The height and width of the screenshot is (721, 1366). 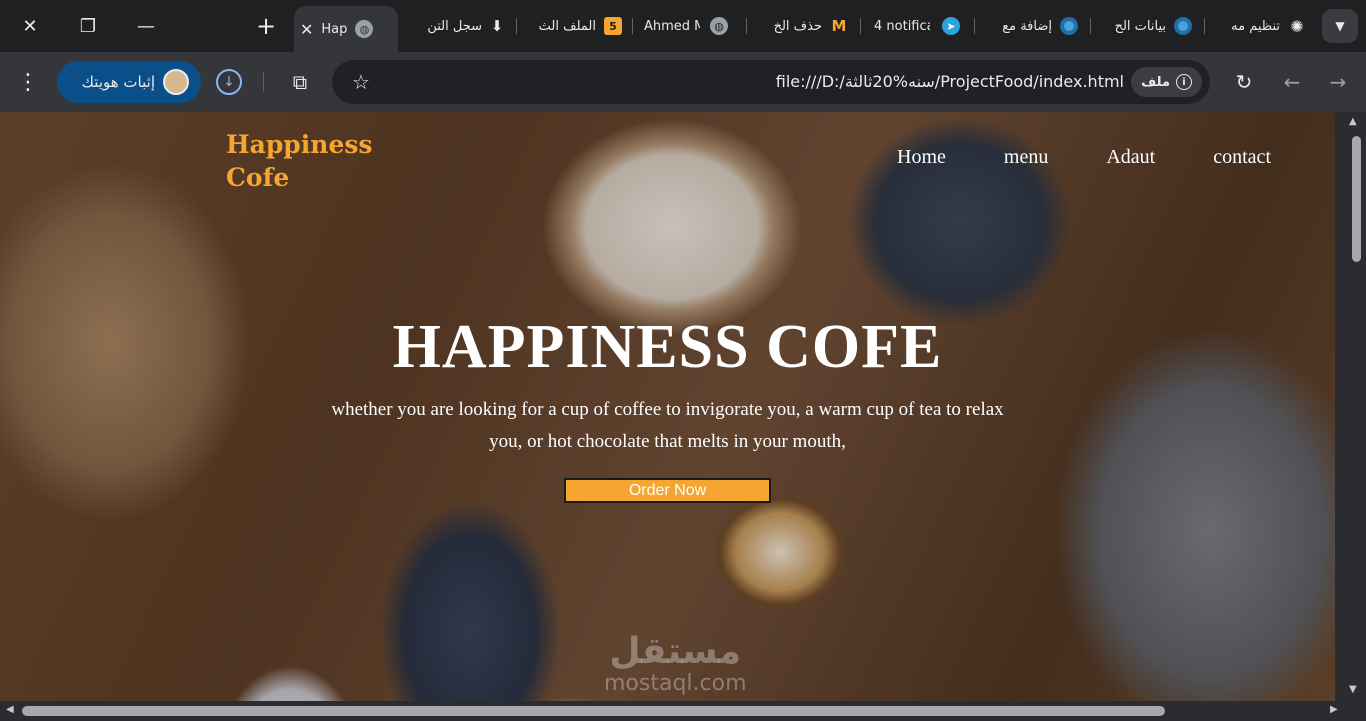 I want to click on tab-title: حذف الخ, so click(x=797, y=26).